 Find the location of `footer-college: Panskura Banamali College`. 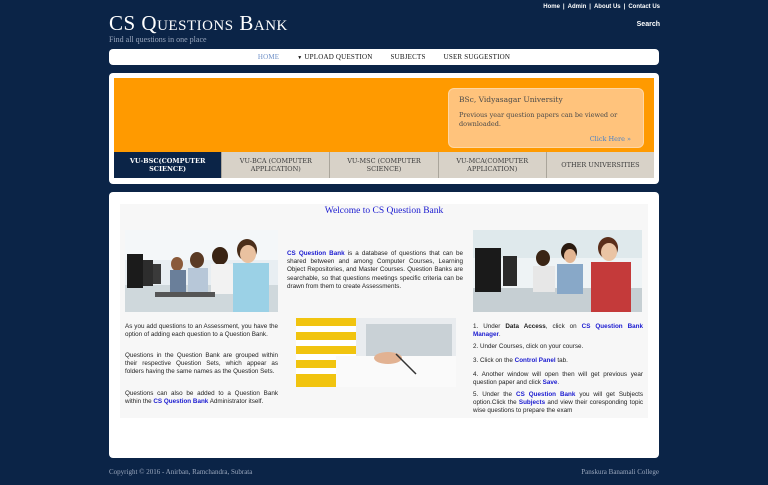

footer-college: Panskura Banamali College is located at coordinates (620, 472).